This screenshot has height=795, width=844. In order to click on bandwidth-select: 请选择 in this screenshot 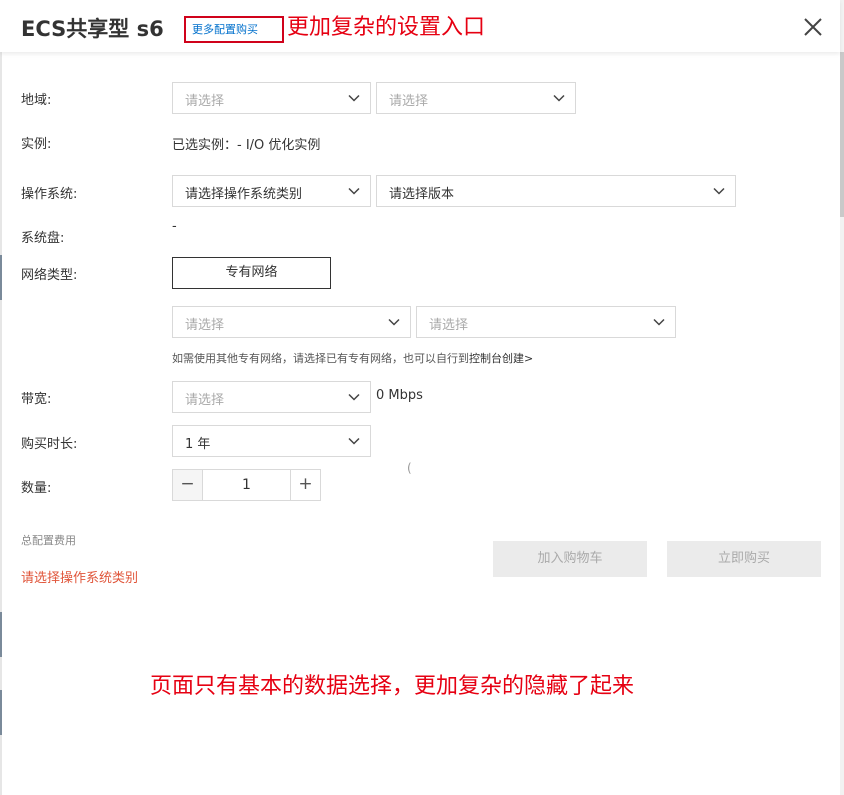, I will do `click(271, 397)`.